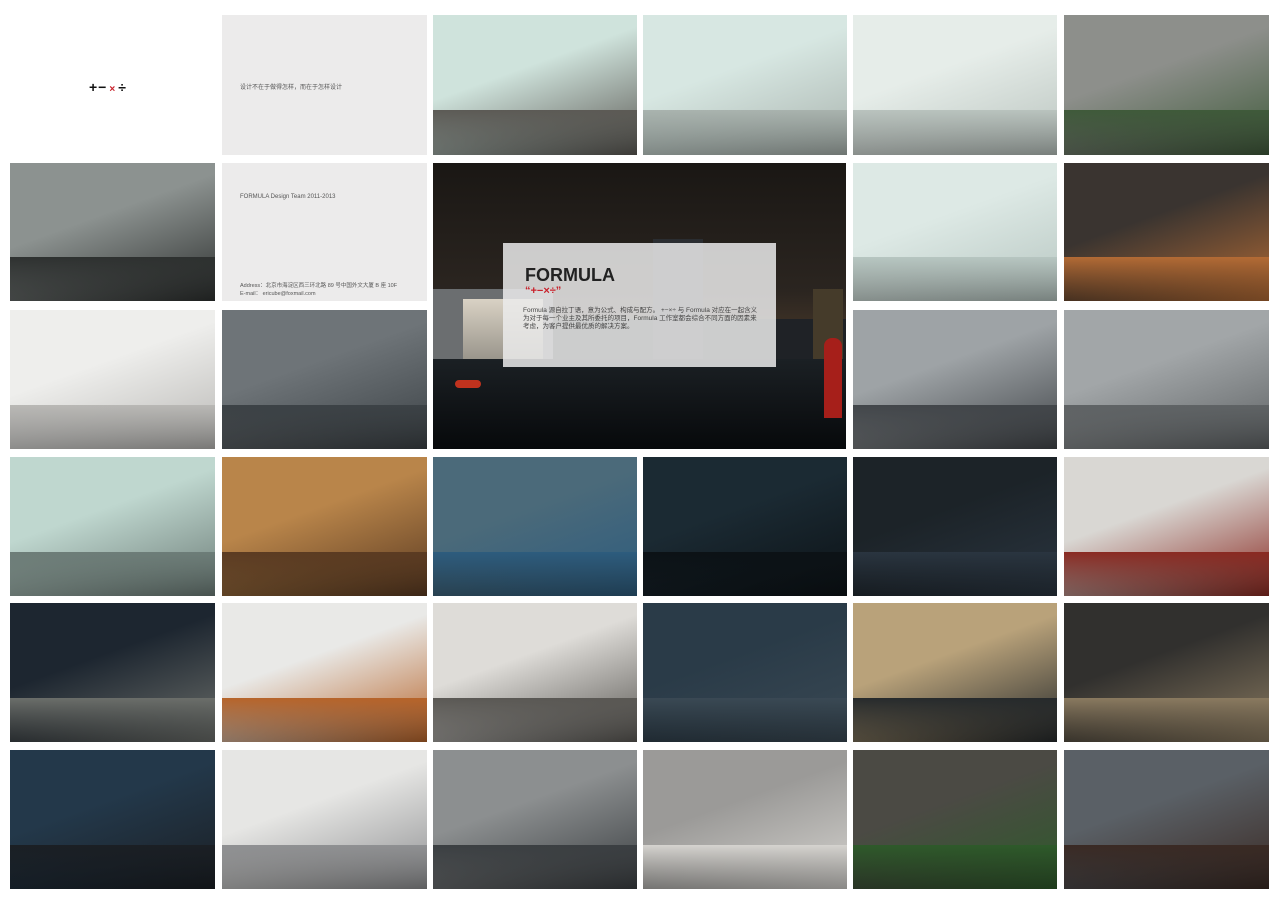  What do you see at coordinates (108, 87) in the screenshot?
I see `formula-logo: +− × ÷` at bounding box center [108, 87].